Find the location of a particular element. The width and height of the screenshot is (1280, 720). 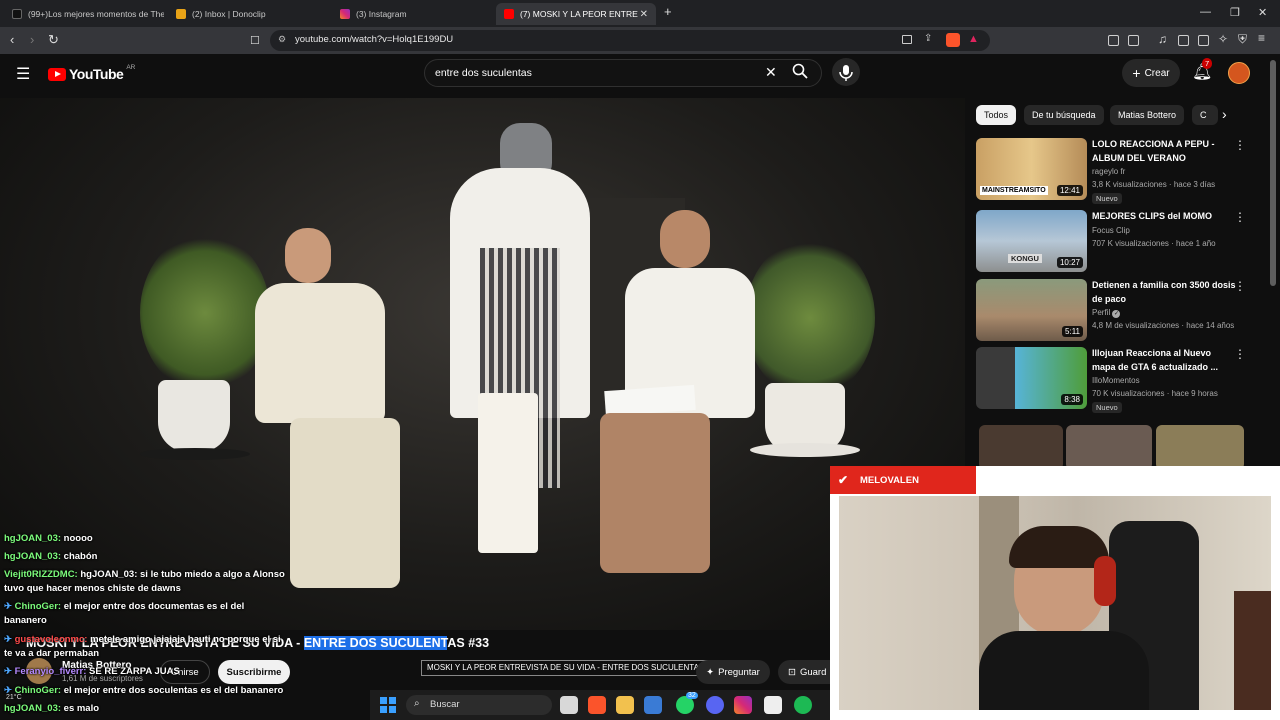

search-box: entre dos suculentas ✕ is located at coordinates (623, 73).